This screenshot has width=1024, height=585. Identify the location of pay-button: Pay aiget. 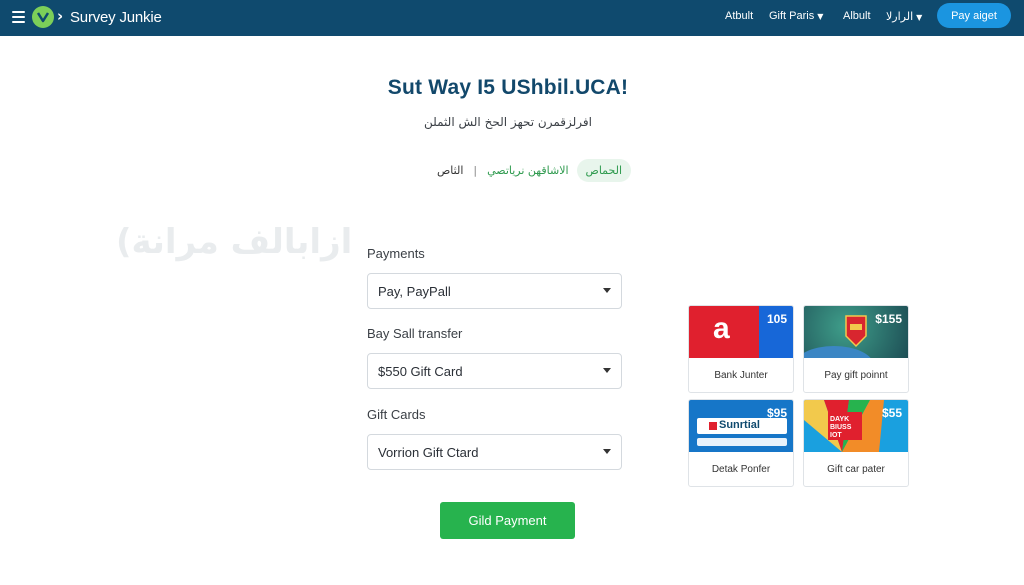
(974, 15).